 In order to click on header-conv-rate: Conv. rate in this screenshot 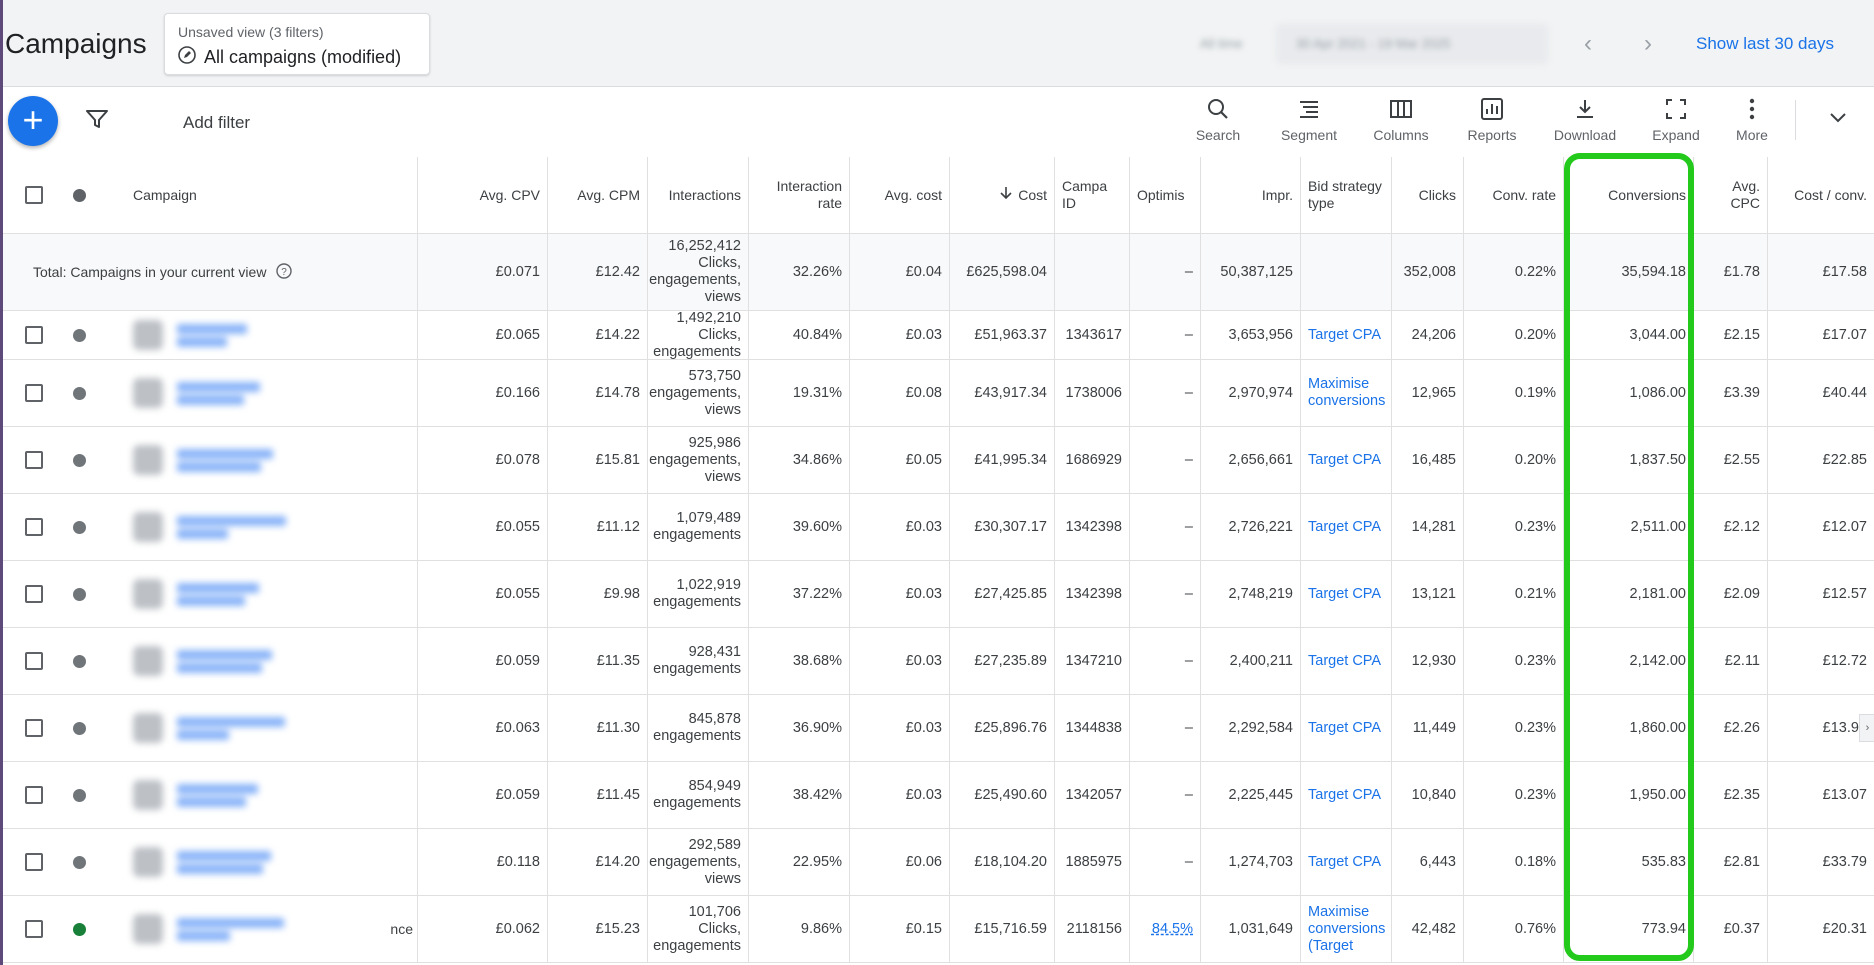, I will do `click(1514, 195)`.